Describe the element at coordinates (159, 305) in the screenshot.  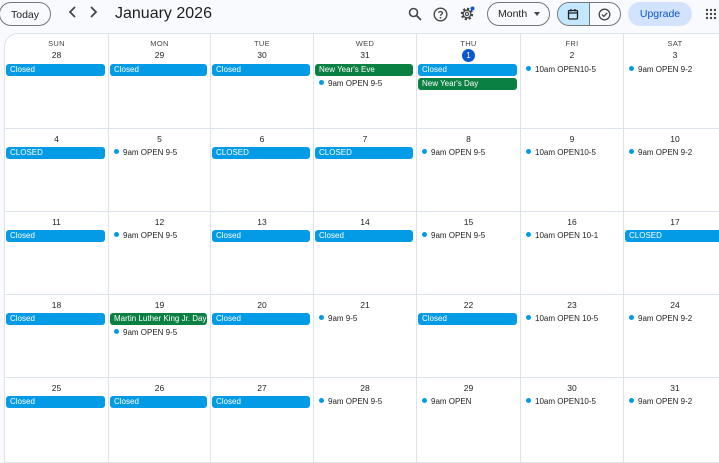
I see `date-number: 19` at that location.